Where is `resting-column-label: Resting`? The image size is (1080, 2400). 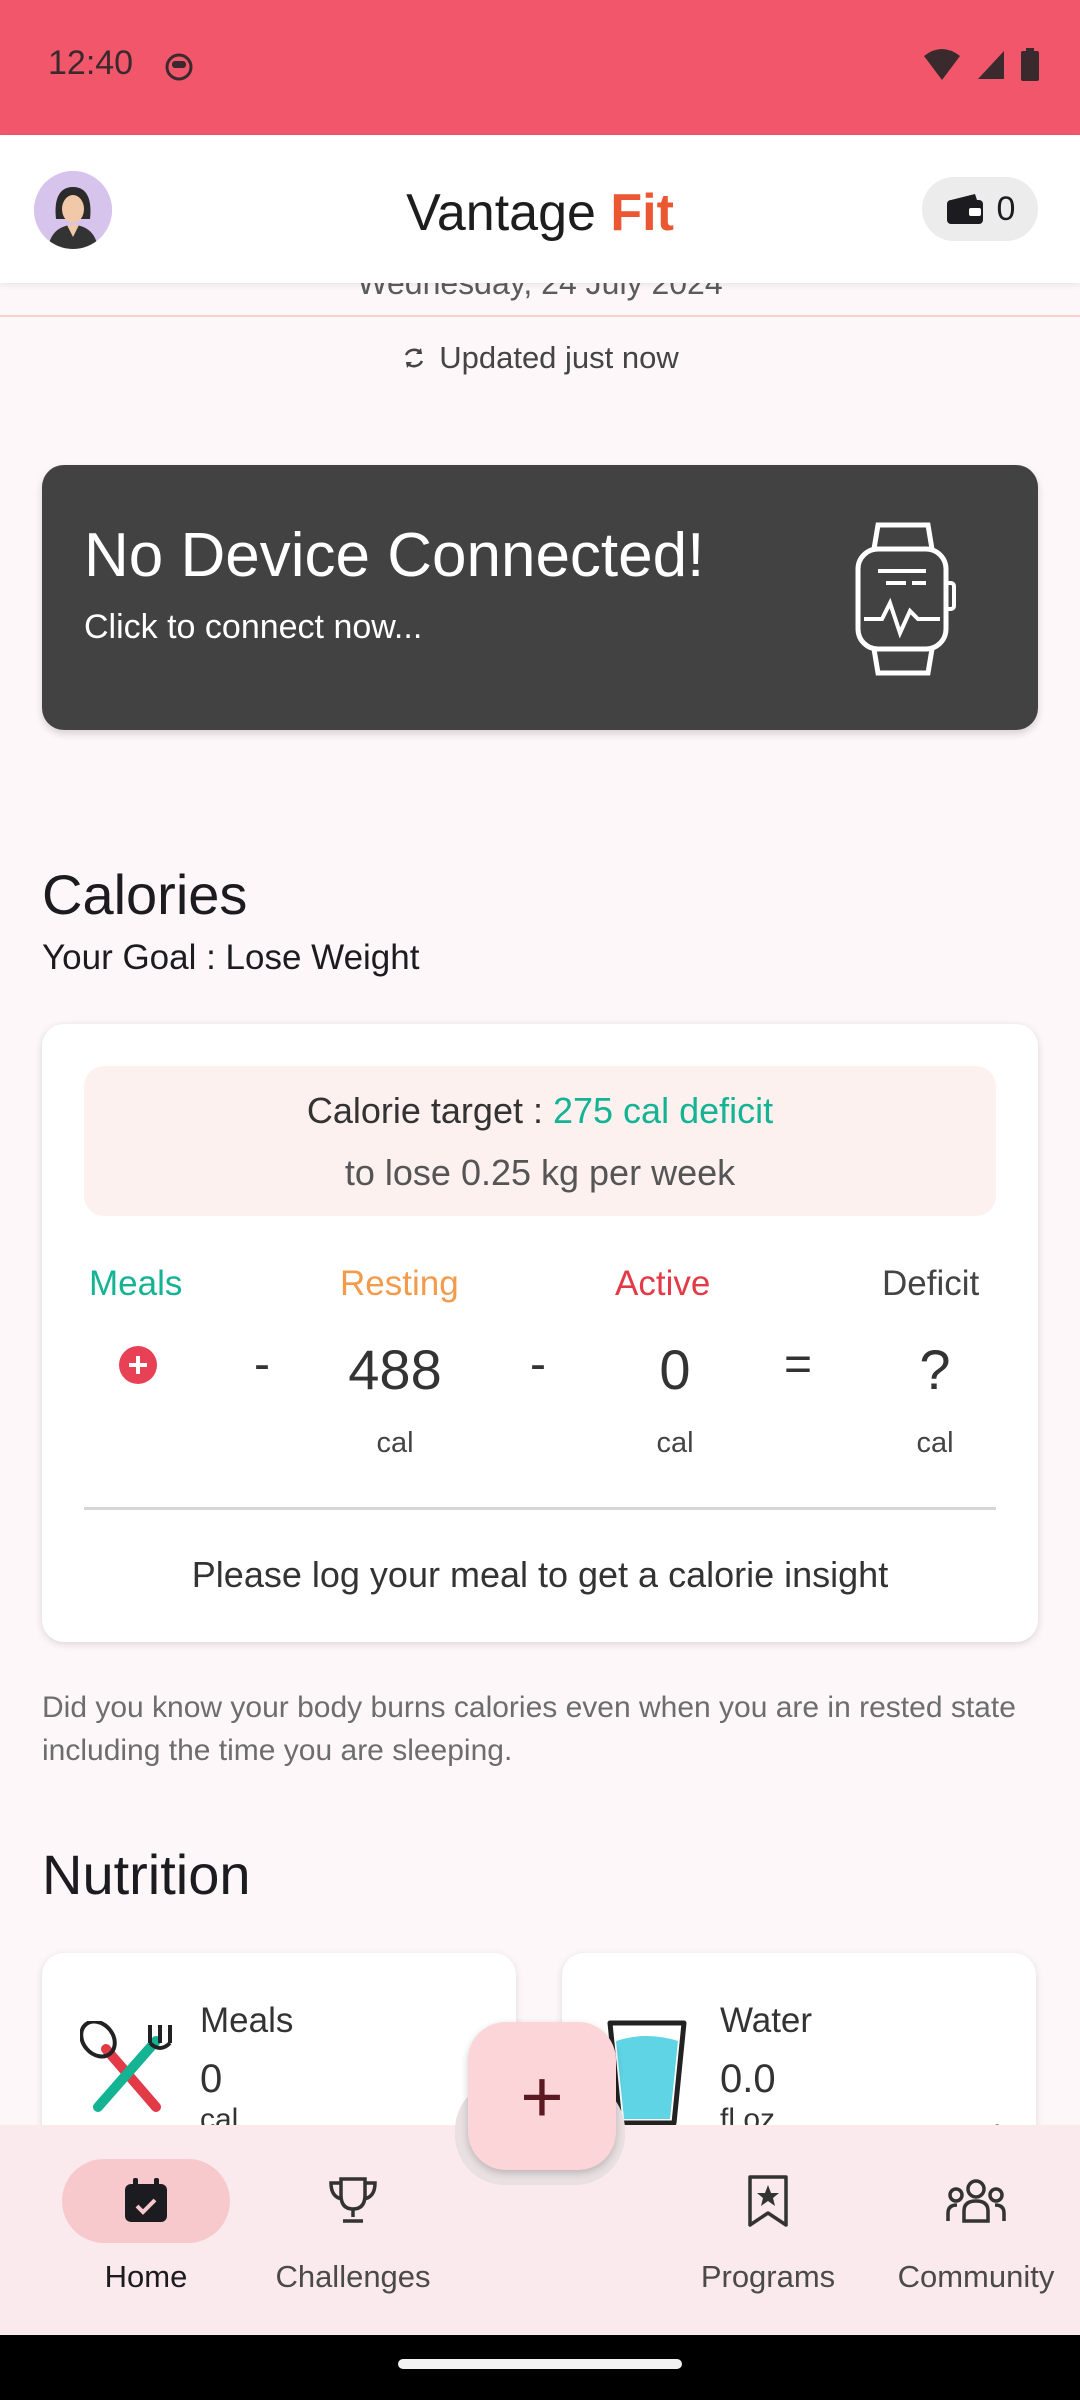
resting-column-label: Resting is located at coordinates (399, 1283).